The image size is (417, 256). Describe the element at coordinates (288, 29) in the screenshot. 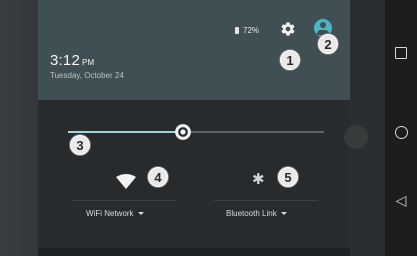

I see `settings-icon` at that location.